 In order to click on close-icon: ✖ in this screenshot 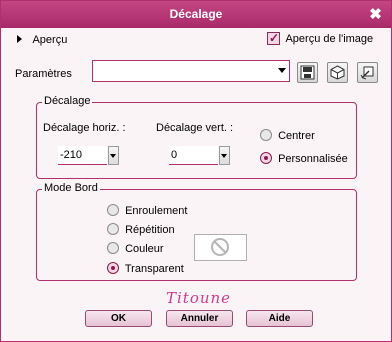, I will do `click(375, 14)`.